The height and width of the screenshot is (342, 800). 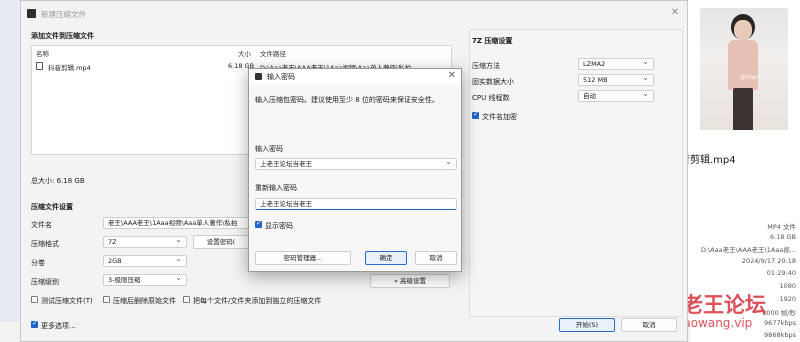 I want to click on video-file-icon, so click(x=39, y=66).